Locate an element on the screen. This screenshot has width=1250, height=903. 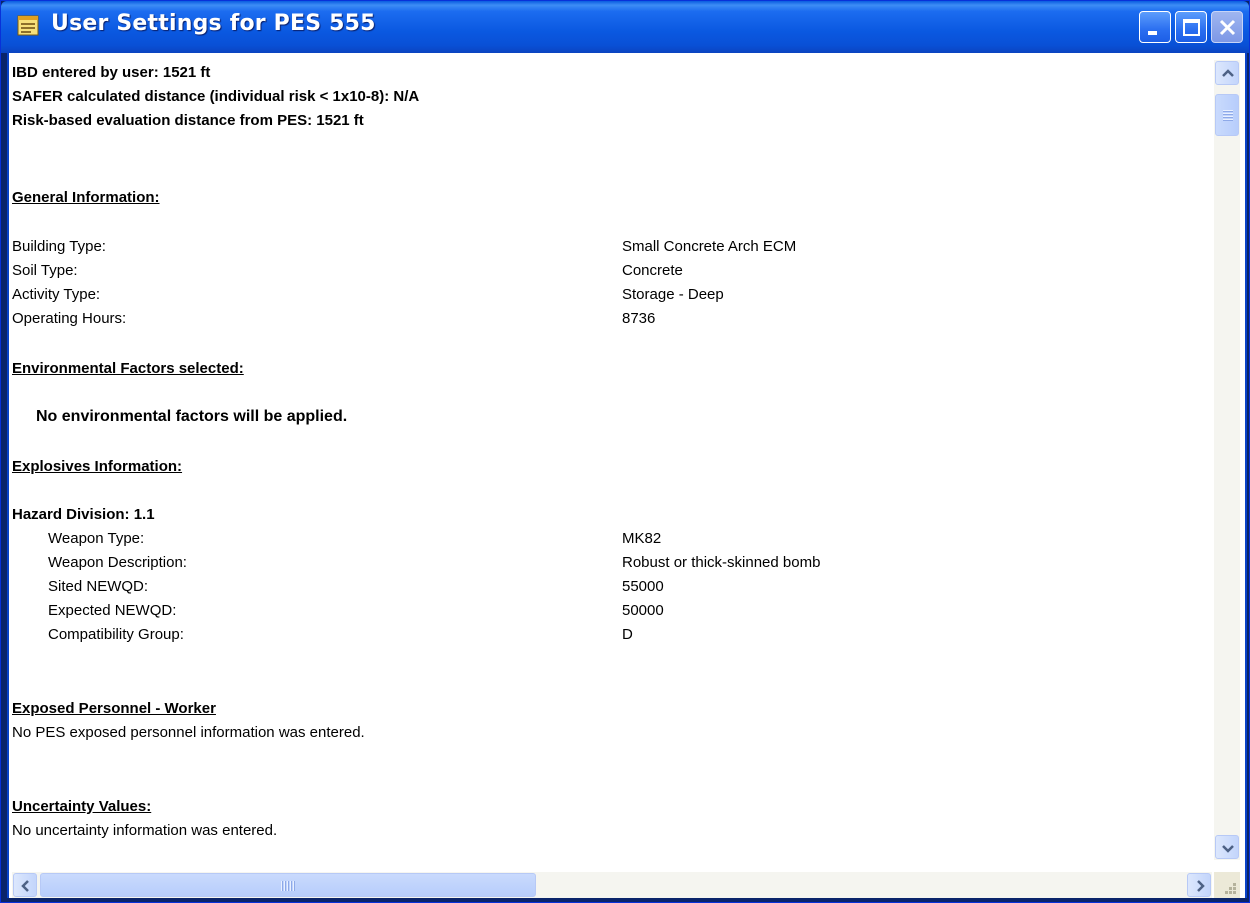
title-bar: User Settings for PES 555 is located at coordinates (625, 27).